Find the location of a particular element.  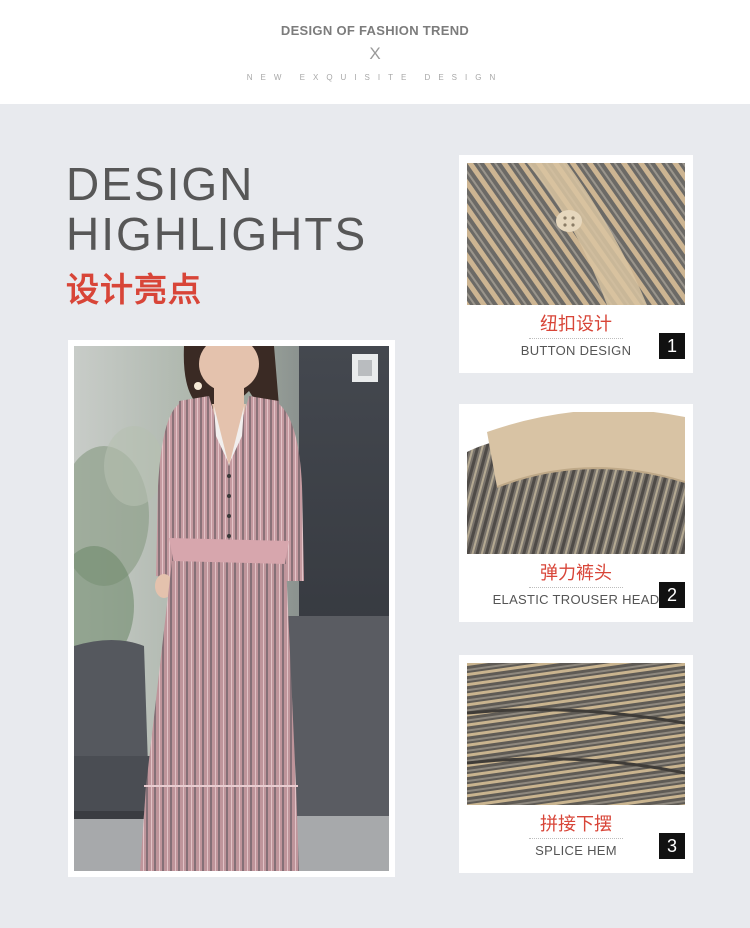

detail-card-splice-hem: 拼接下摆 SPLICE HEM 3 is located at coordinates (576, 764).